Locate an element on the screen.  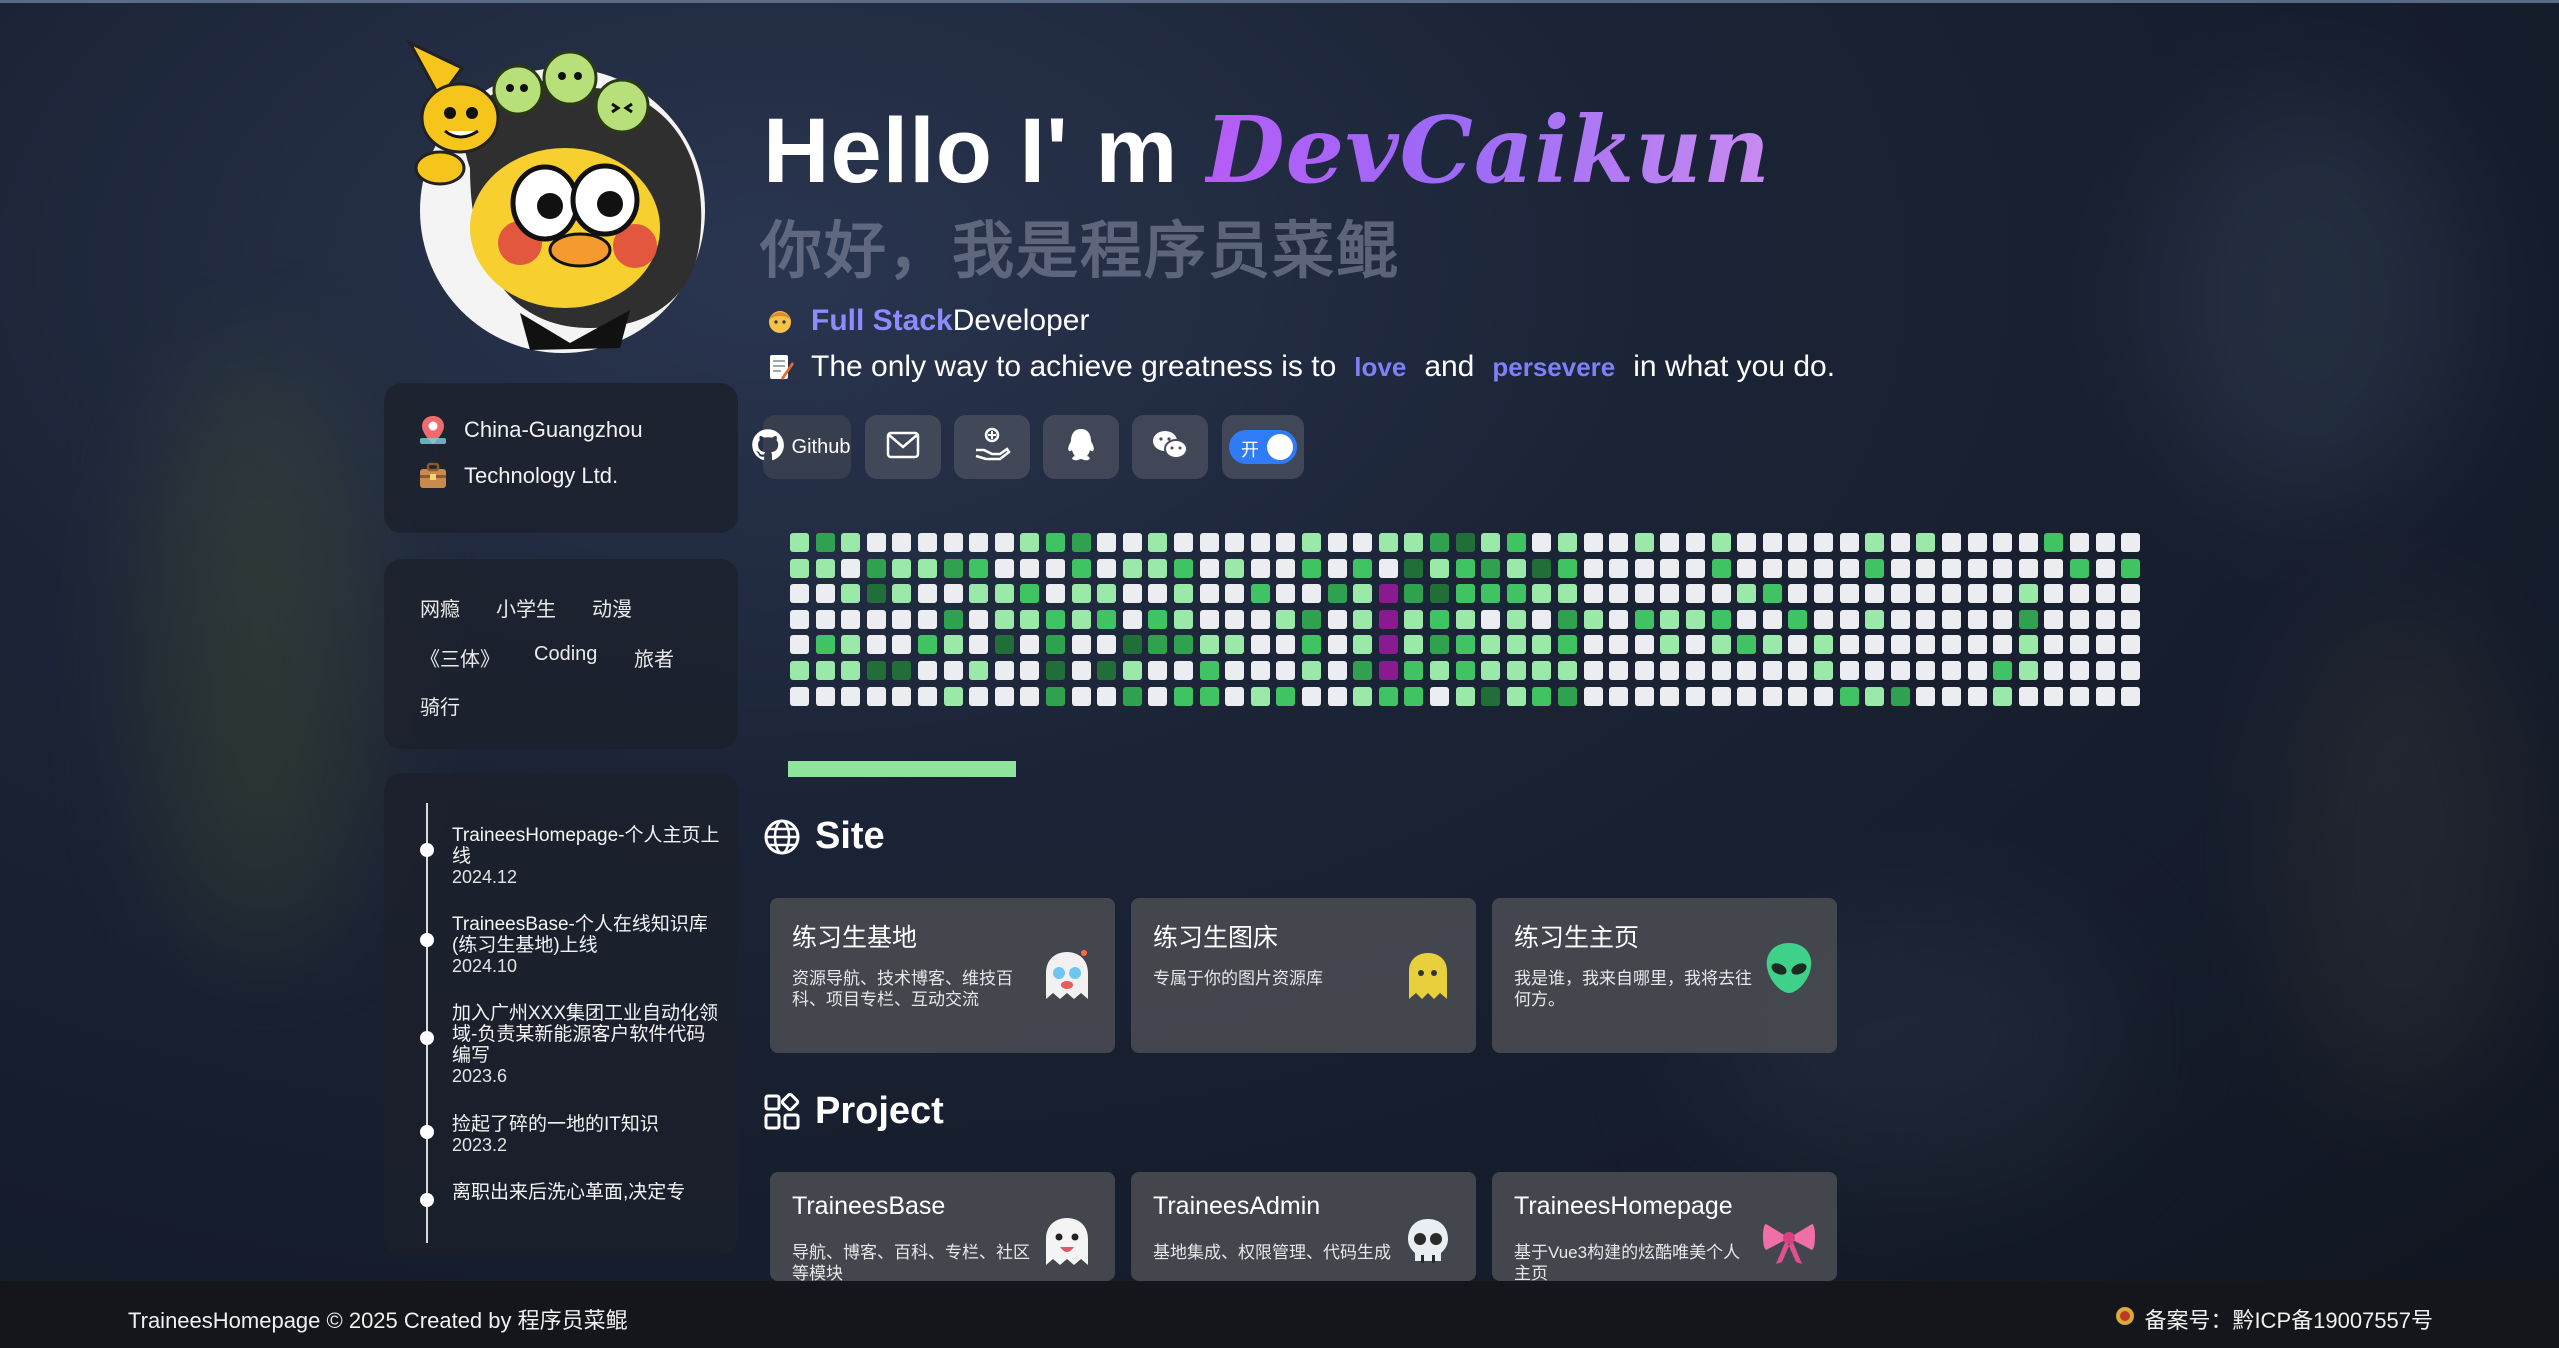
footer-icp: 备案号：黔ICP备19007557号 is located at coordinates (2273, 1319).